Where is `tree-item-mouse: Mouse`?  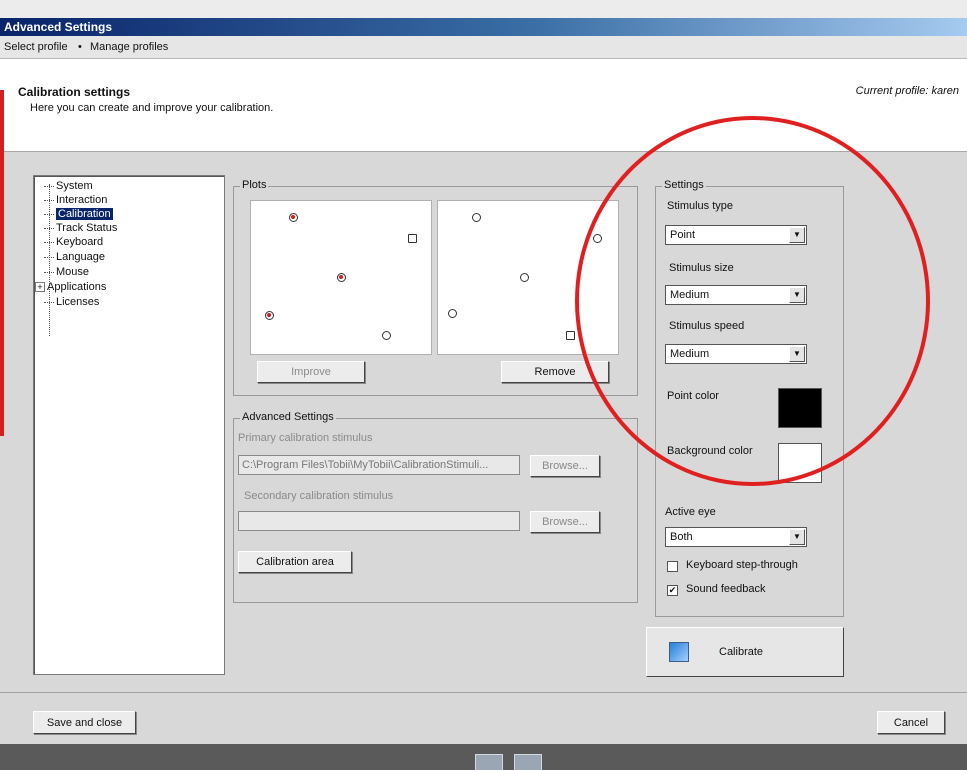
tree-item-mouse: Mouse is located at coordinates (66, 272).